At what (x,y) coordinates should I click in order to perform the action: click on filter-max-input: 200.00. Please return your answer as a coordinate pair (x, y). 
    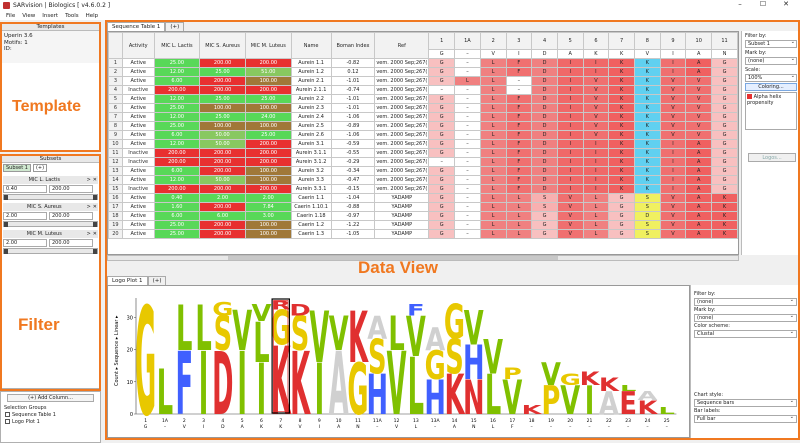
    Looking at the image, I should click on (71, 189).